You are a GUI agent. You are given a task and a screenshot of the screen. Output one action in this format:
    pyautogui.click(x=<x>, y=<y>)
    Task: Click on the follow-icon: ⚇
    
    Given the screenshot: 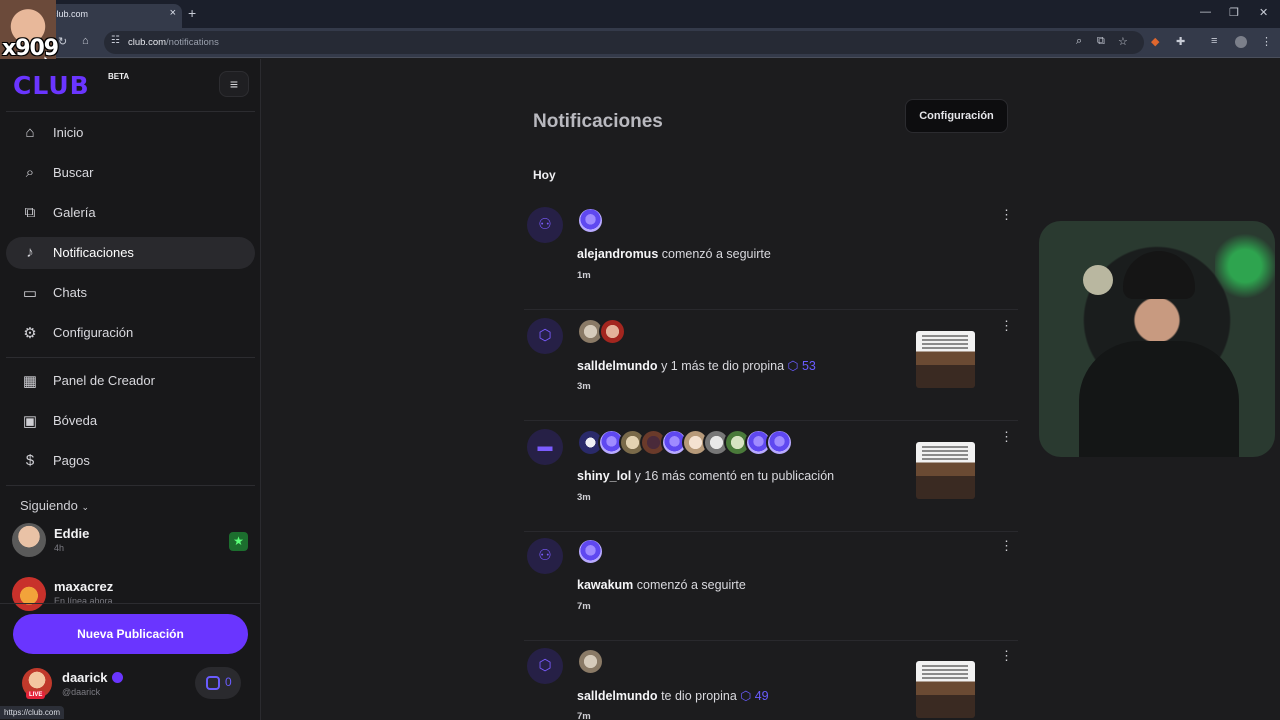 What is the action you would take?
    pyautogui.click(x=545, y=556)
    